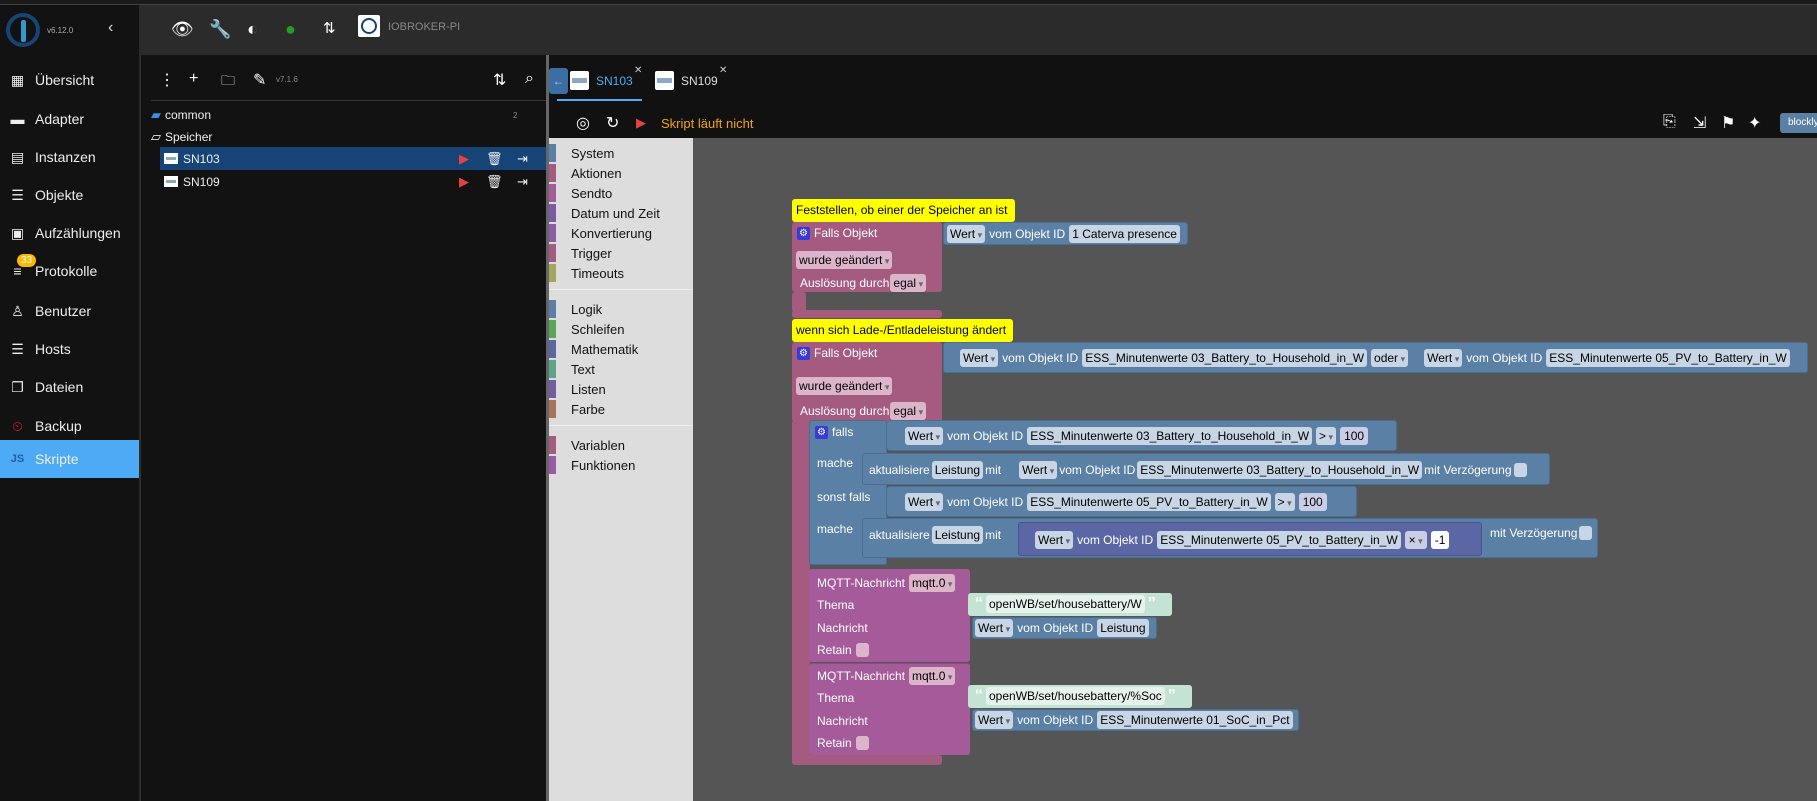  Describe the element at coordinates (1124, 234) in the screenshot. I see `object-id-field: 1 Caterva presence` at that location.